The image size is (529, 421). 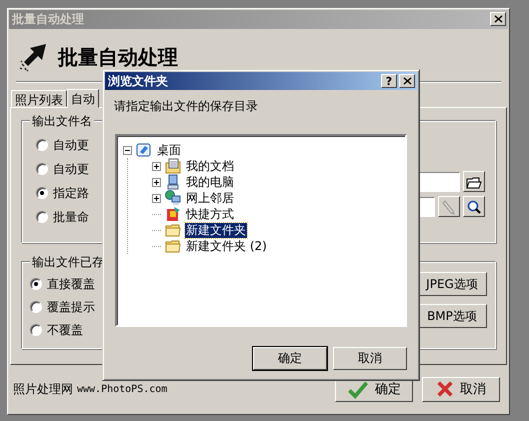 I want to click on tree-item: 快捷方式, so click(x=210, y=214).